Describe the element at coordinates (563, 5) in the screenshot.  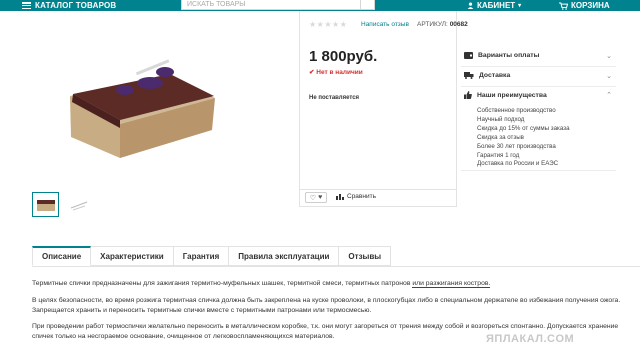
I see `cart-icon` at that location.